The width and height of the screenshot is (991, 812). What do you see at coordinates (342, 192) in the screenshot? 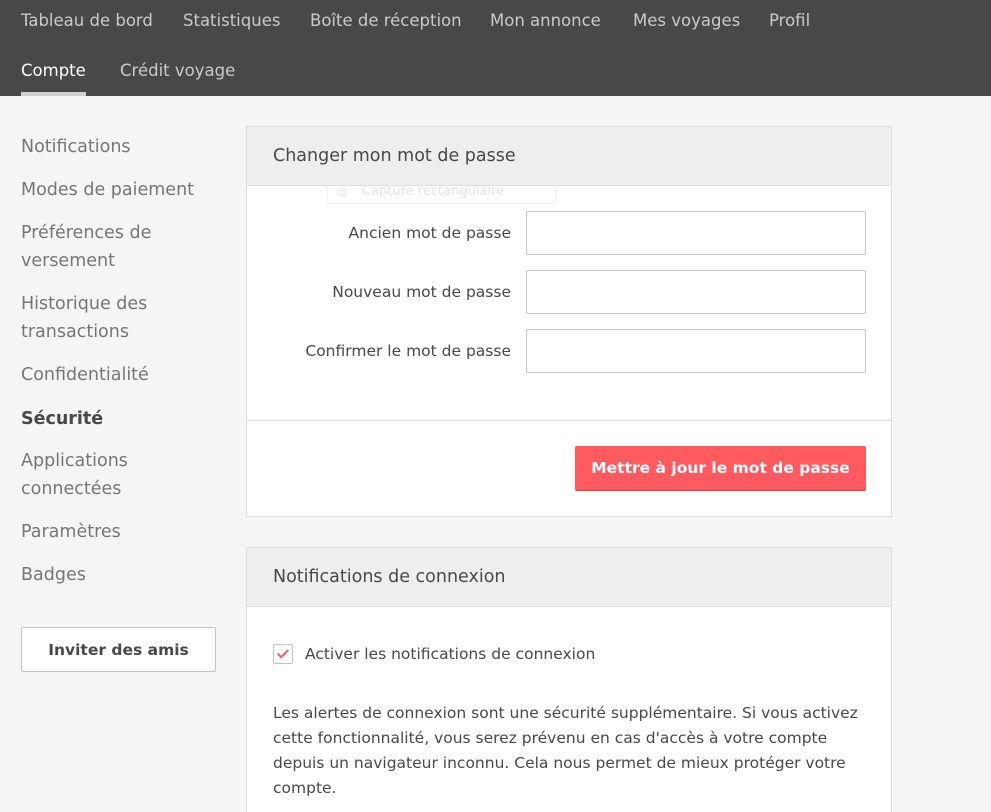
I see `ghost-radio-icon` at bounding box center [342, 192].